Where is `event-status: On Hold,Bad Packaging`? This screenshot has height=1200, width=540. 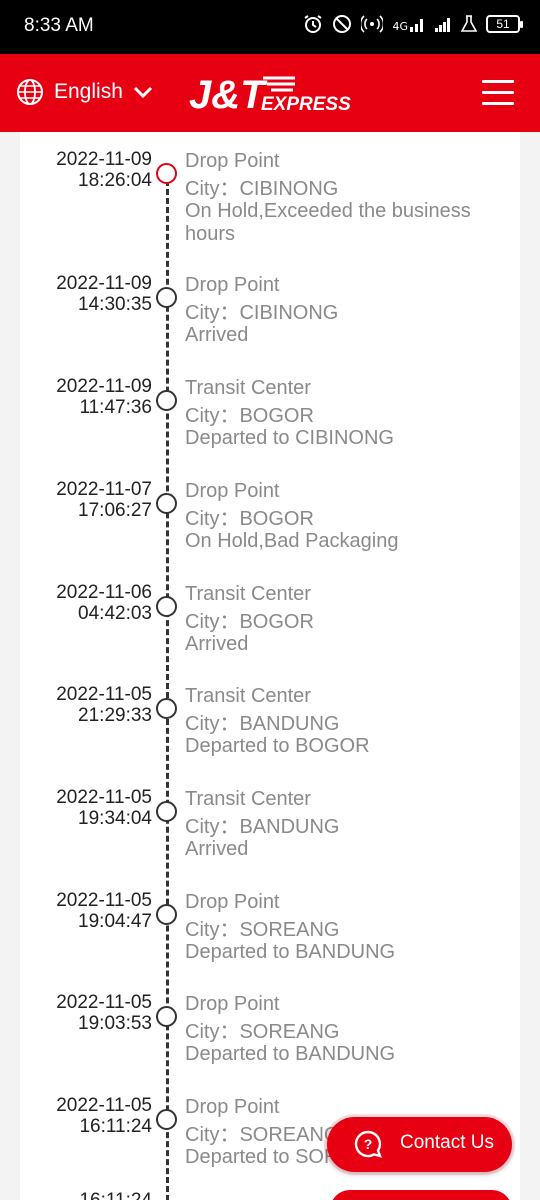 event-status: On Hold,Bad Packaging is located at coordinates (292, 541).